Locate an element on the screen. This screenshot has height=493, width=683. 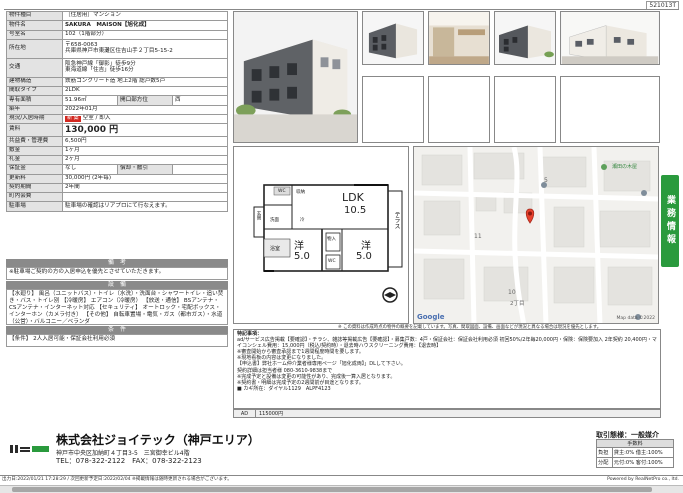
terrace-label: テラス is located at coordinates (396, 220).